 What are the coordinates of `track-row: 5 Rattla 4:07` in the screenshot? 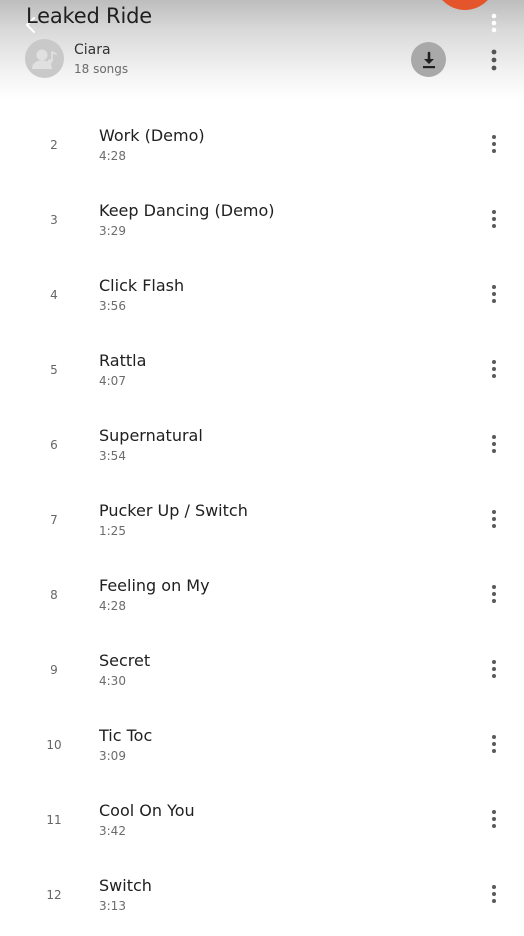 It's located at (262, 368).